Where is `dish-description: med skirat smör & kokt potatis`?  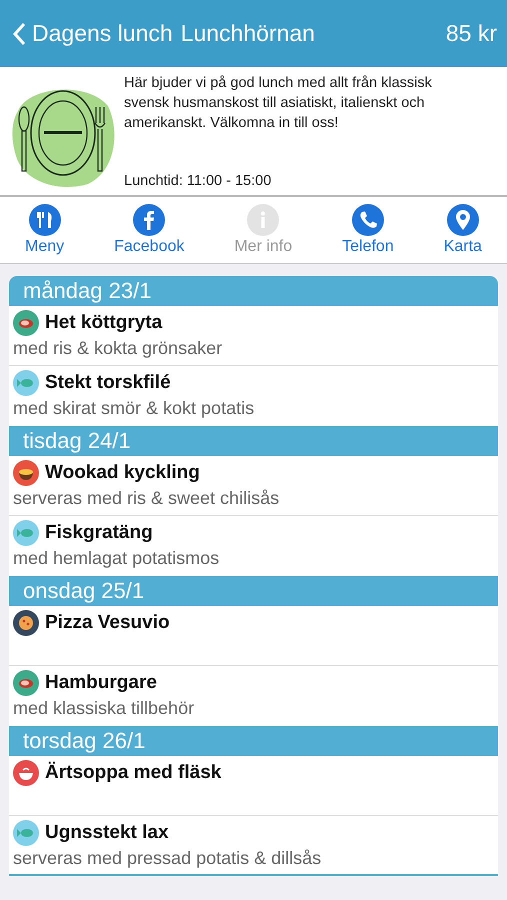 dish-description: med skirat smör & kokt potatis is located at coordinates (134, 408).